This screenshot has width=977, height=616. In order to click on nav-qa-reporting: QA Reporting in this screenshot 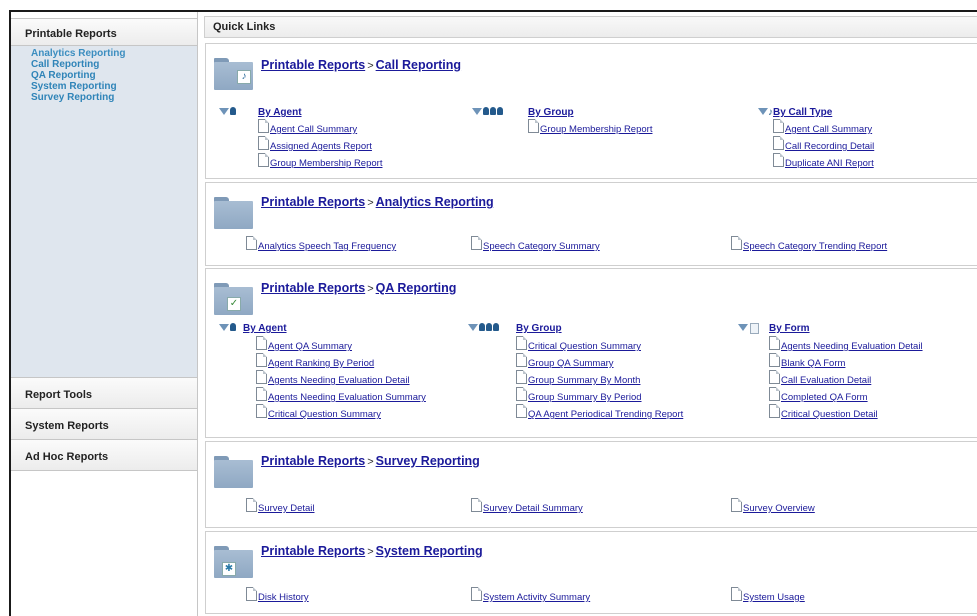, I will do `click(114, 75)`.